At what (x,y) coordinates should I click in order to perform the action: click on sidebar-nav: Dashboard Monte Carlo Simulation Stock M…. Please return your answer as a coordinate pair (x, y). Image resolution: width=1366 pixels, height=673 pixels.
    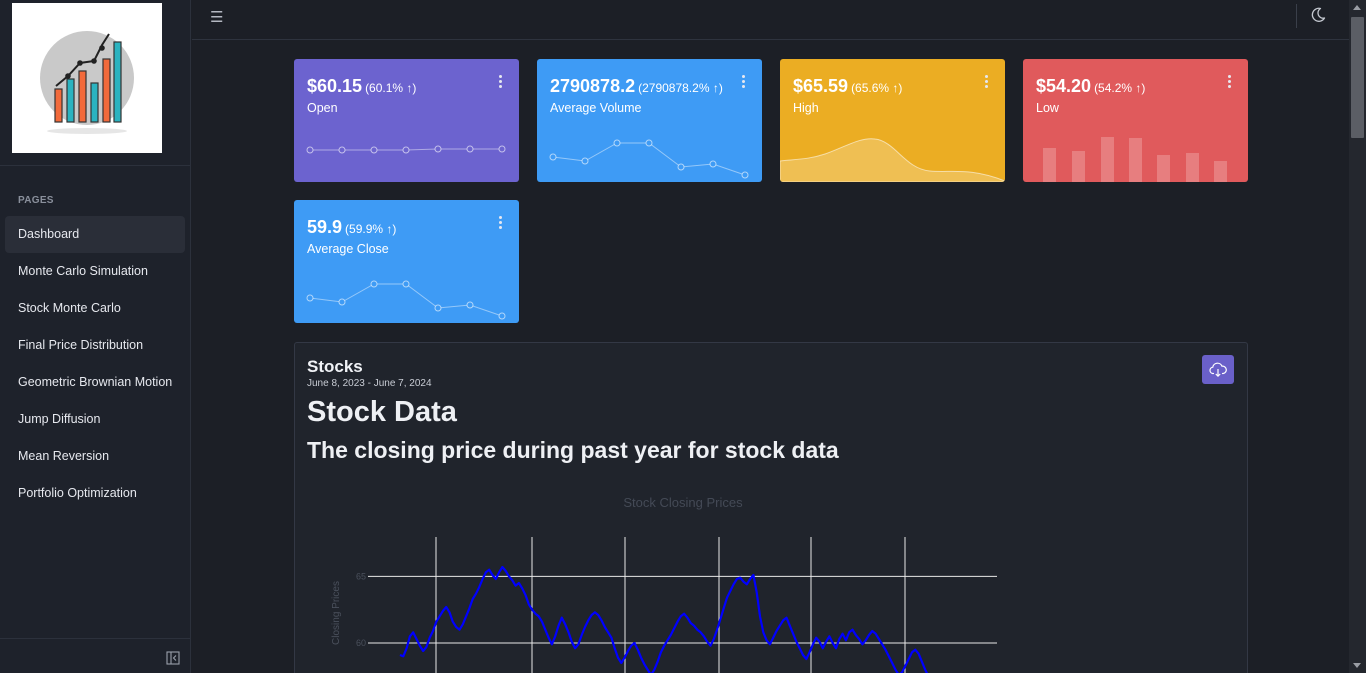
    Looking at the image, I should click on (95, 364).